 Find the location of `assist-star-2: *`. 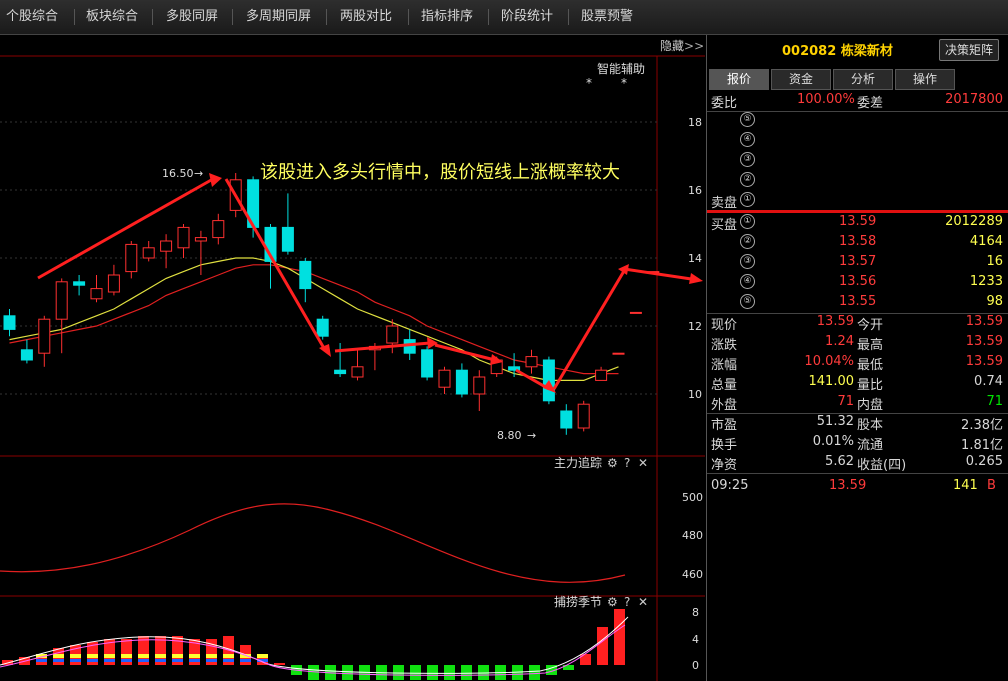

assist-star-2: * is located at coordinates (624, 83).